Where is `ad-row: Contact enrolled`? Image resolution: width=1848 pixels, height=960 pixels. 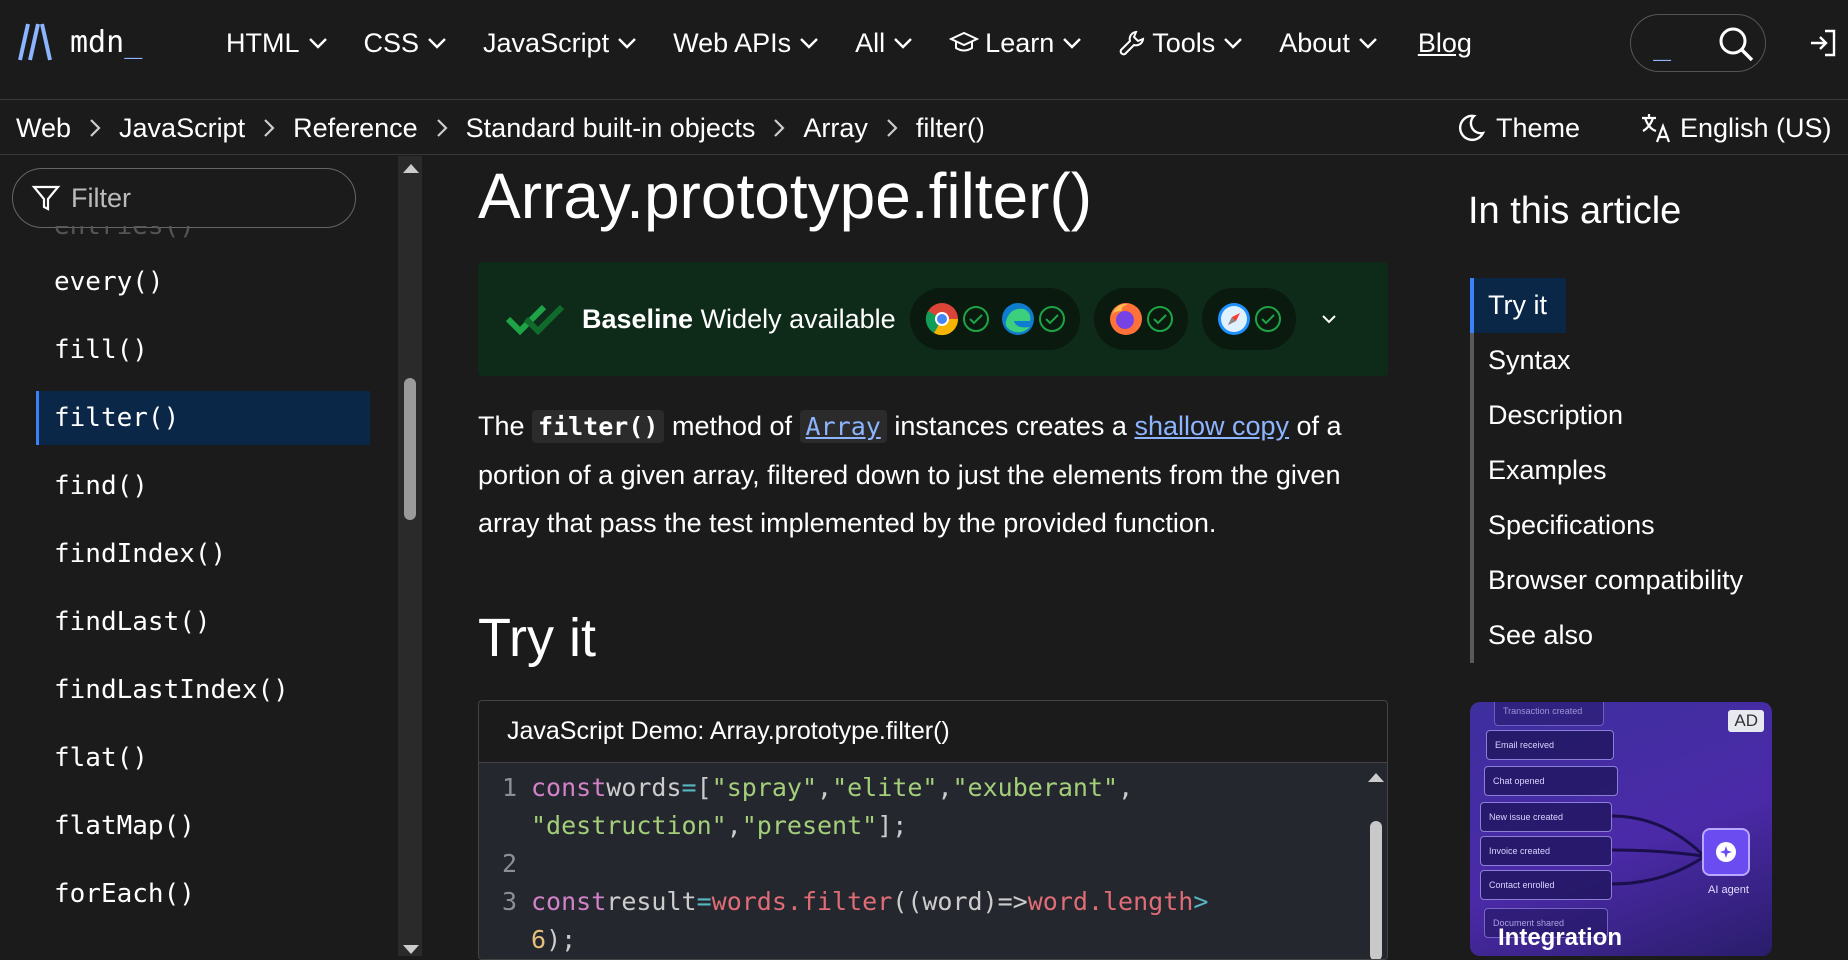
ad-row: Contact enrolled is located at coordinates (1546, 885).